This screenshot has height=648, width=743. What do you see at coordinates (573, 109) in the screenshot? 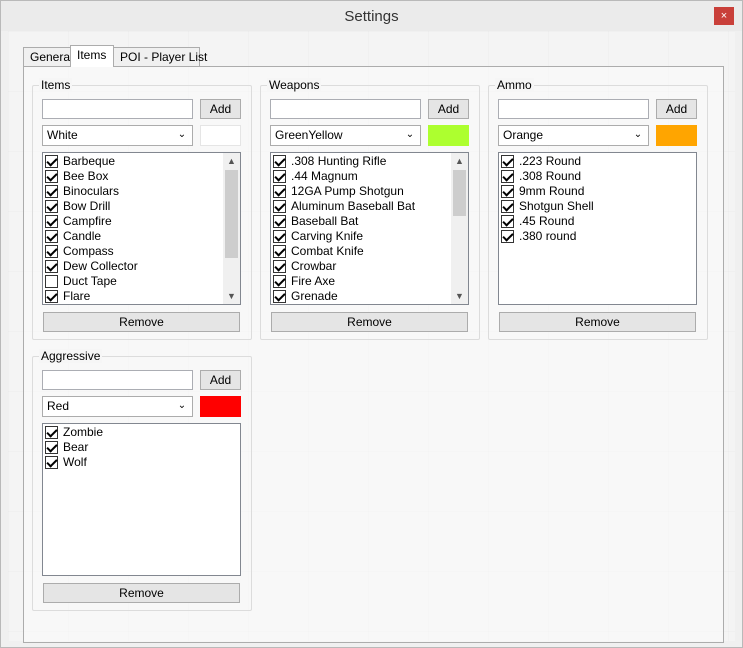
I see `ammo-input` at bounding box center [573, 109].